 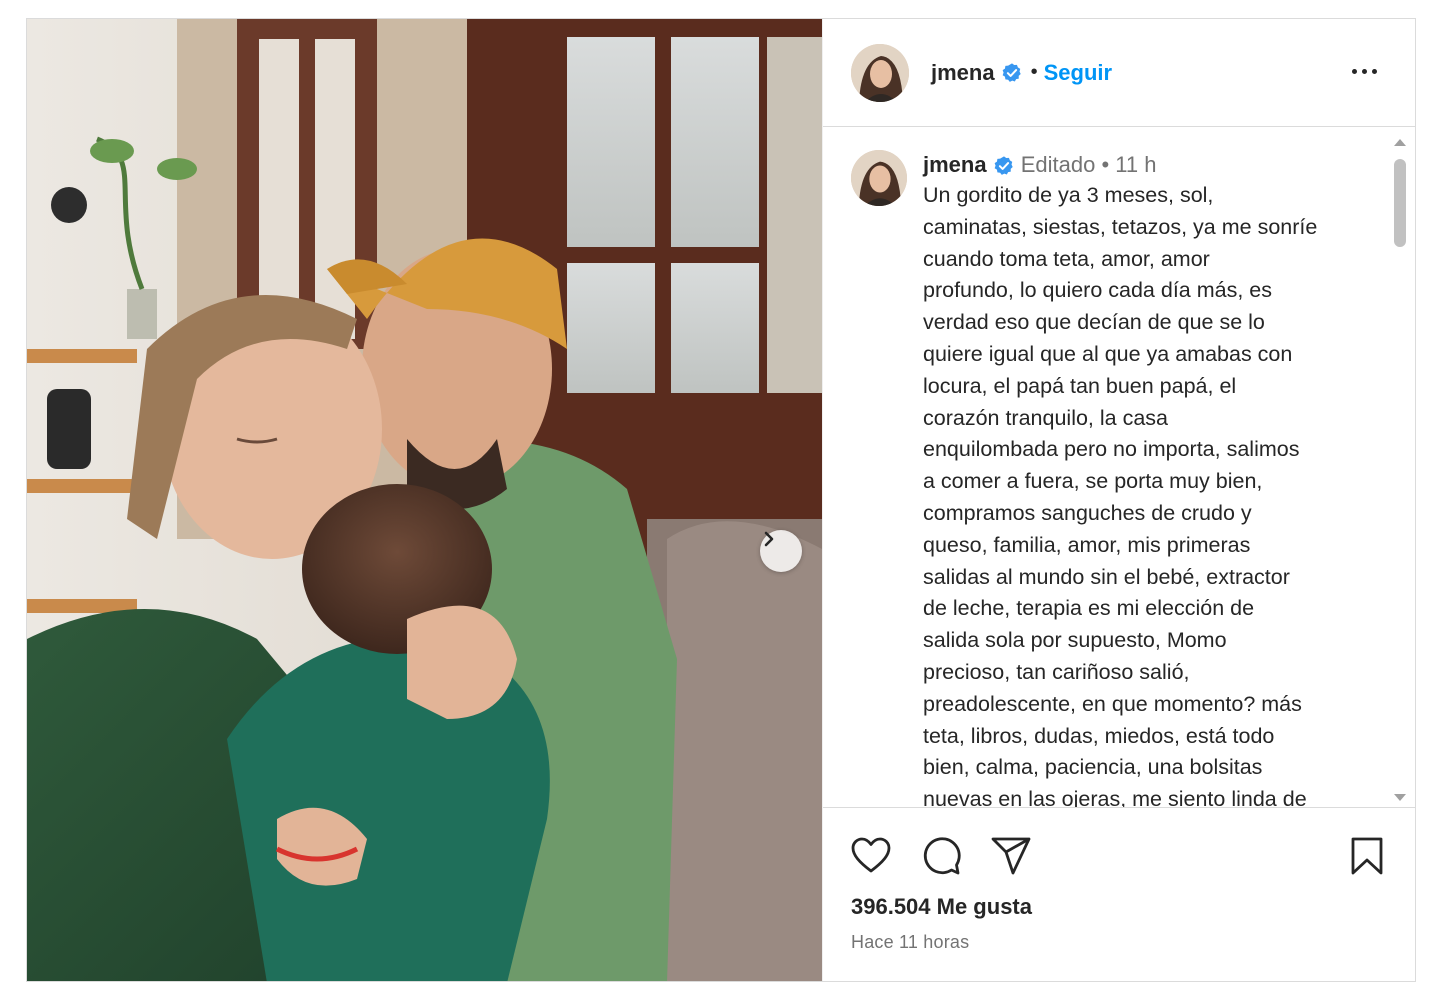 What do you see at coordinates (1080, 385) in the screenshot?
I see `caption-line: locura, el papá tan buen papá, el` at bounding box center [1080, 385].